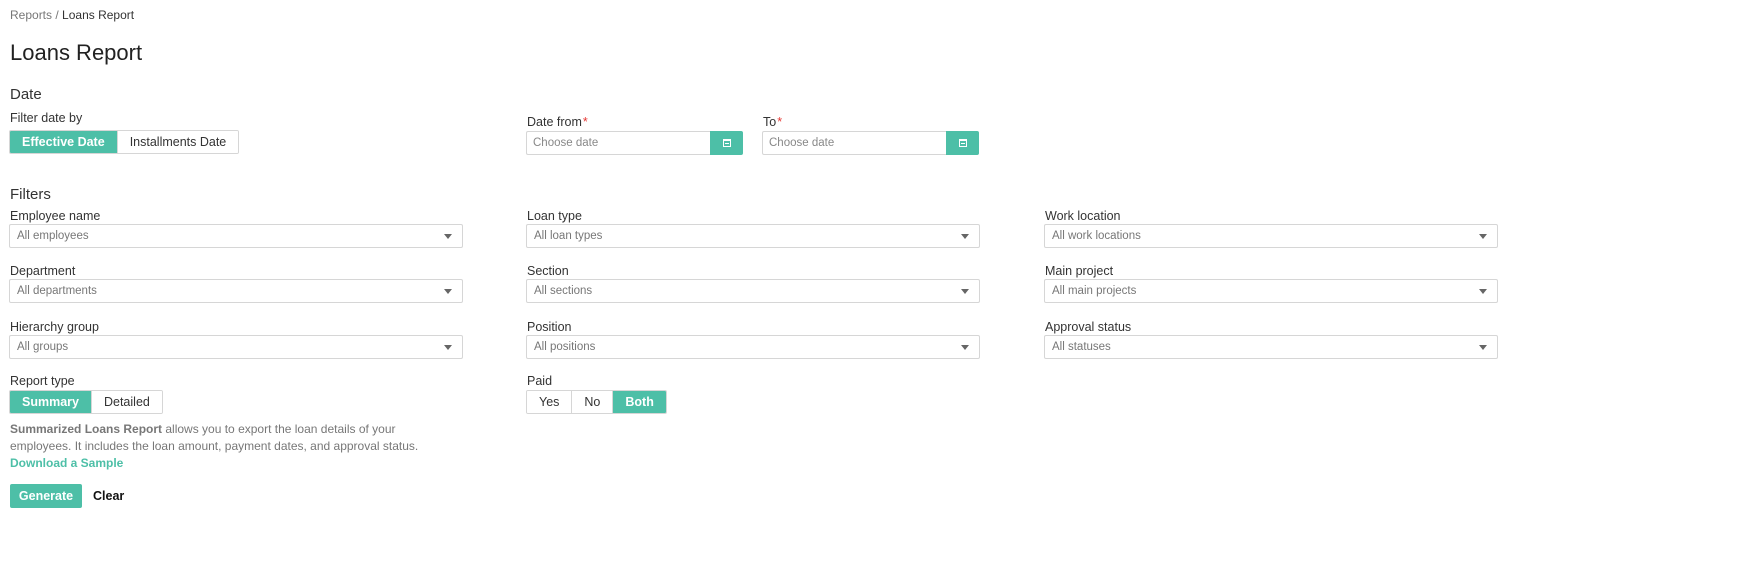 The height and width of the screenshot is (582, 1752). What do you see at coordinates (46, 118) in the screenshot?
I see `filter-date-by-label: Filter date by` at bounding box center [46, 118].